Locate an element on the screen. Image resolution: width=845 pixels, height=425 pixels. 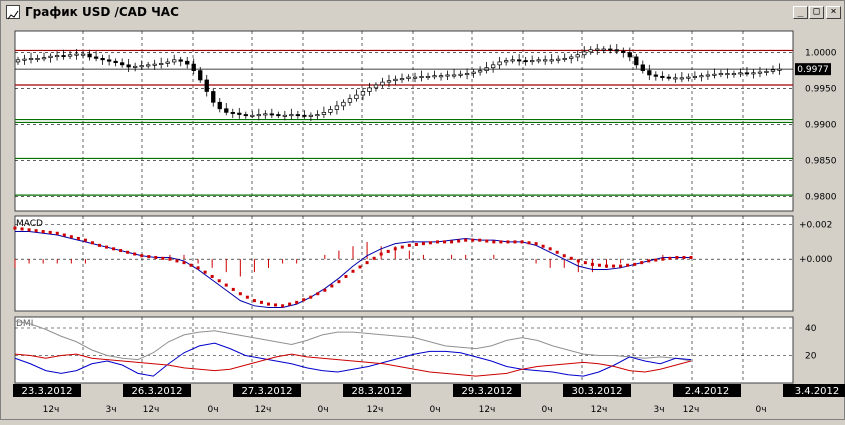
y-tick-label: 0.9850 is located at coordinates (821, 162).